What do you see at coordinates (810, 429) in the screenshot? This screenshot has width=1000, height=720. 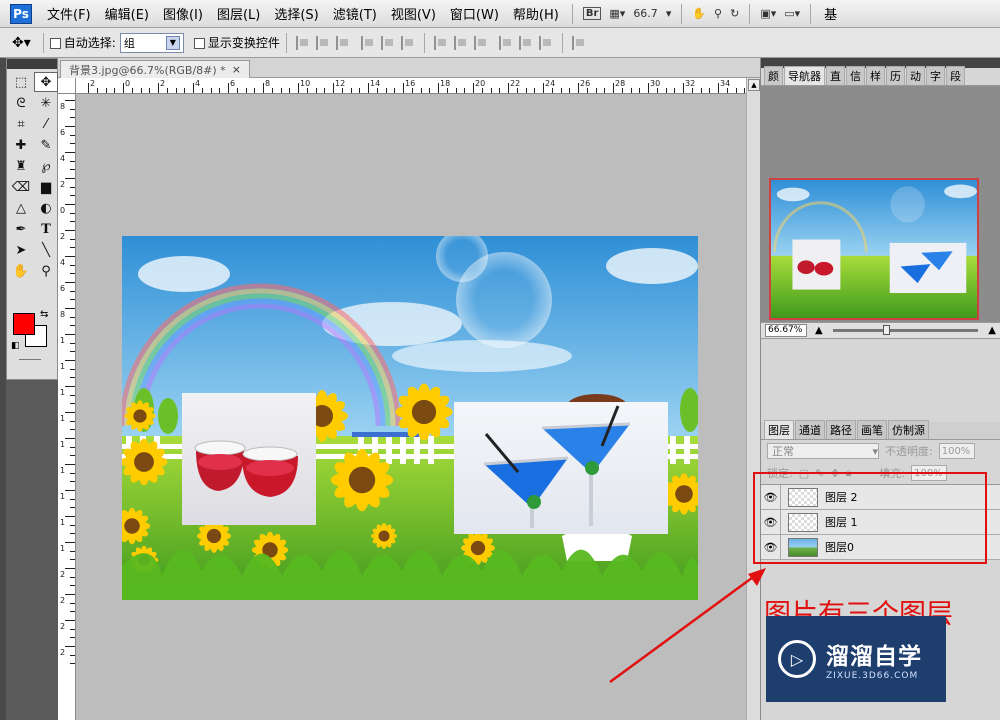 I see `tab-channels: 通道` at bounding box center [810, 429].